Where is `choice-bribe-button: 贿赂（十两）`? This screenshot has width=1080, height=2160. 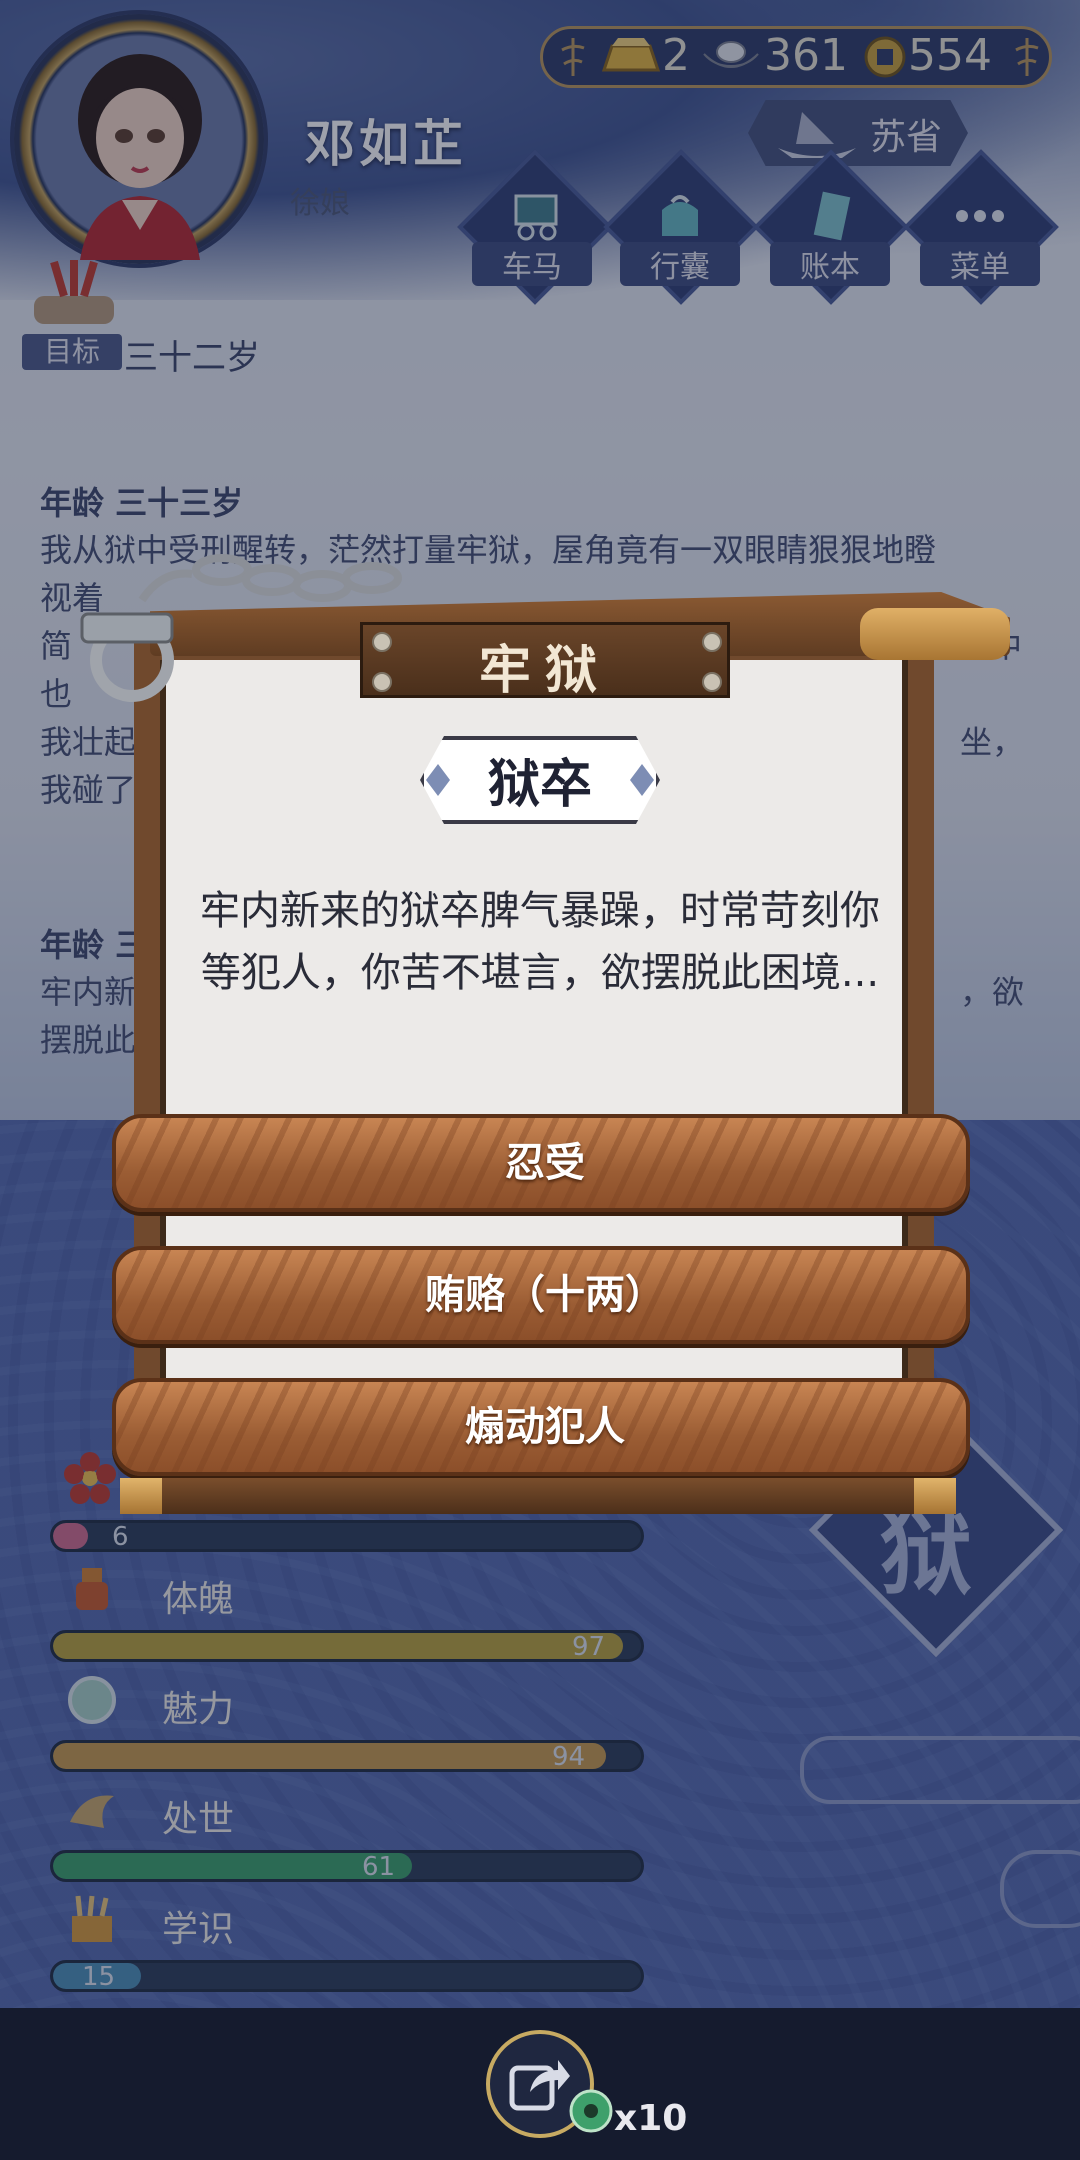
choice-bribe-button: 贿赂（十两） is located at coordinates (541, 1295).